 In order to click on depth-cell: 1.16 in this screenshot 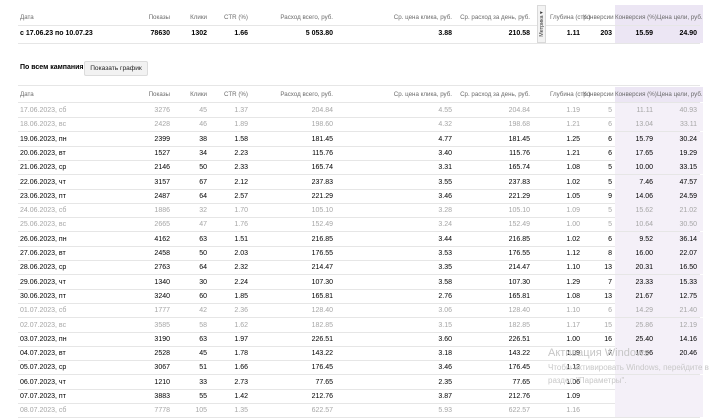, I will do `click(573, 411)`.